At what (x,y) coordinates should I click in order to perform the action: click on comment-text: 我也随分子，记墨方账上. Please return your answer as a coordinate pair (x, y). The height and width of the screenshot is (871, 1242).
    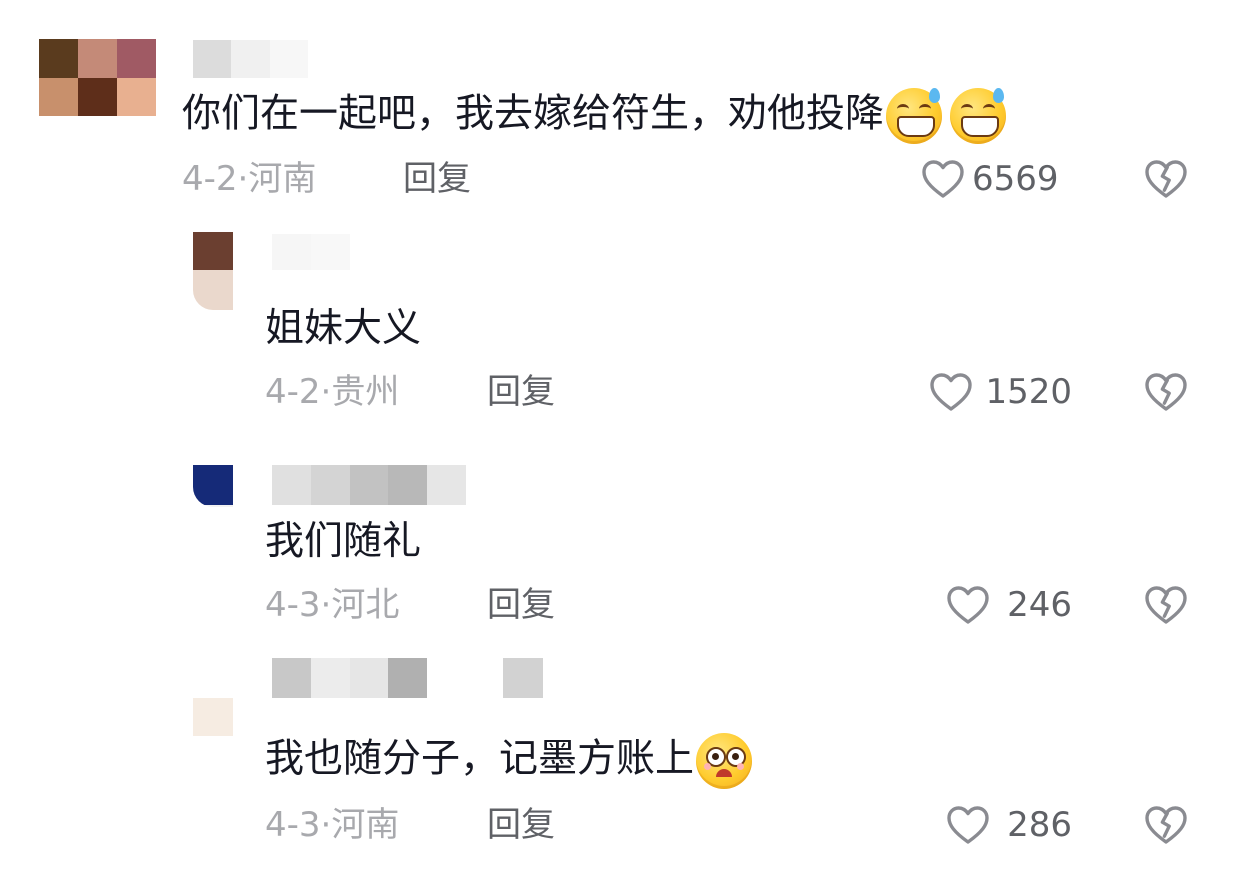
    Looking at the image, I should click on (509, 761).